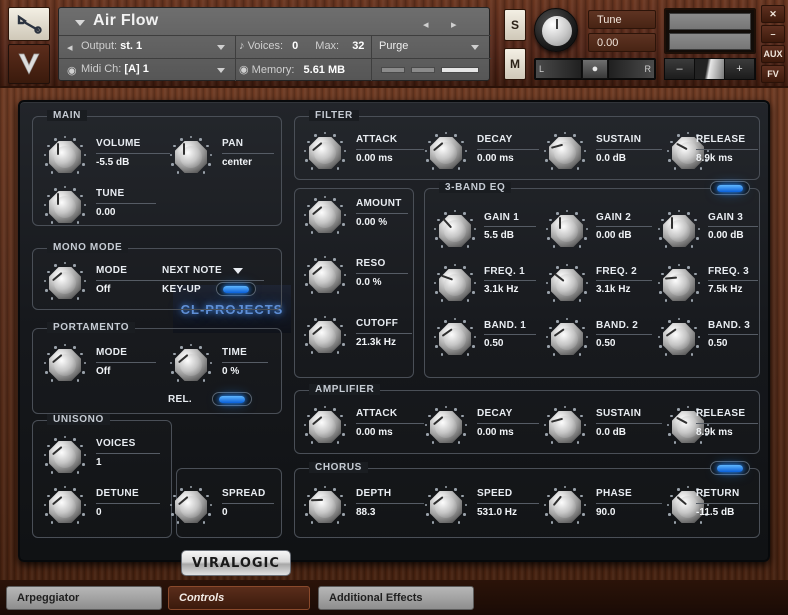 This screenshot has width=788, height=615. I want to click on volume-knob, so click(65, 157).